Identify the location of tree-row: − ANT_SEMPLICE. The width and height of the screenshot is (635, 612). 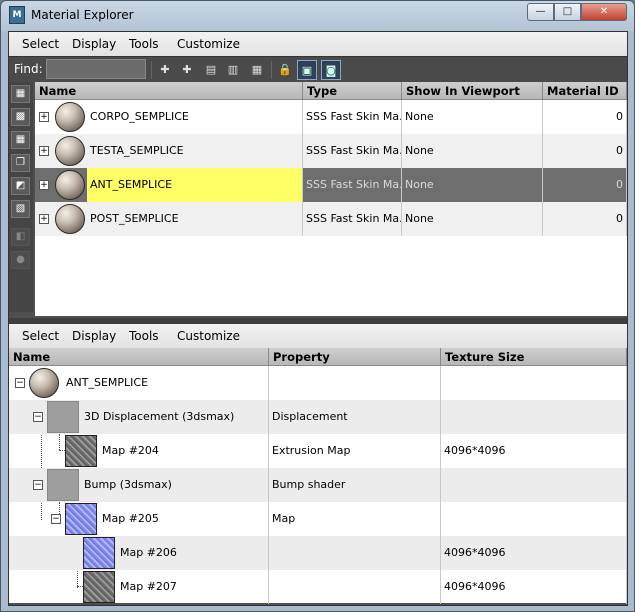
(318, 383).